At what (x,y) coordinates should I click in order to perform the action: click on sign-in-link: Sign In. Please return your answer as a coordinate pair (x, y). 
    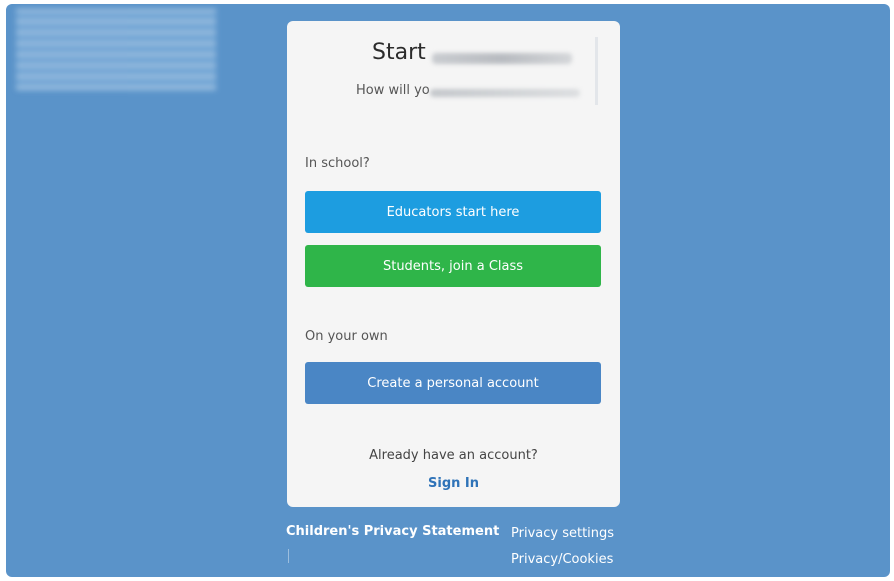
    Looking at the image, I should click on (453, 483).